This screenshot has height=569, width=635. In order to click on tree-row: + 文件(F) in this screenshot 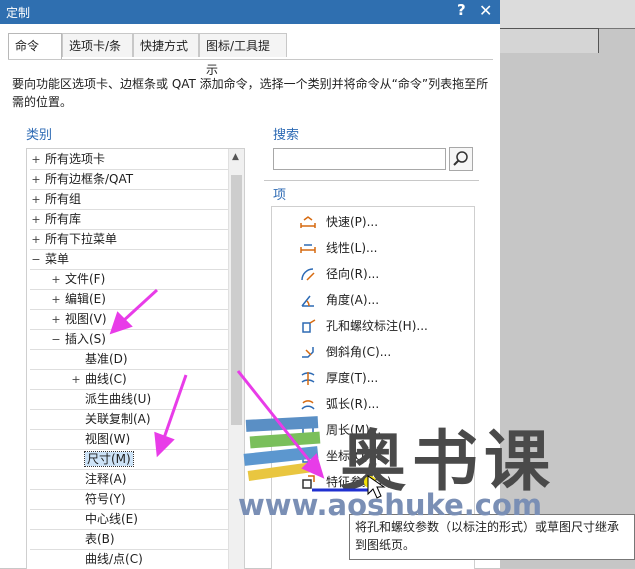, I will do `click(78, 279)`.